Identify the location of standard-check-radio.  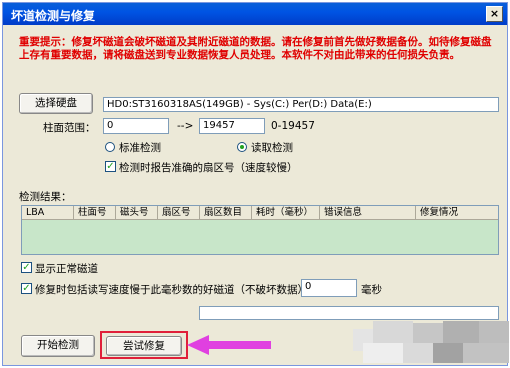
(110, 147).